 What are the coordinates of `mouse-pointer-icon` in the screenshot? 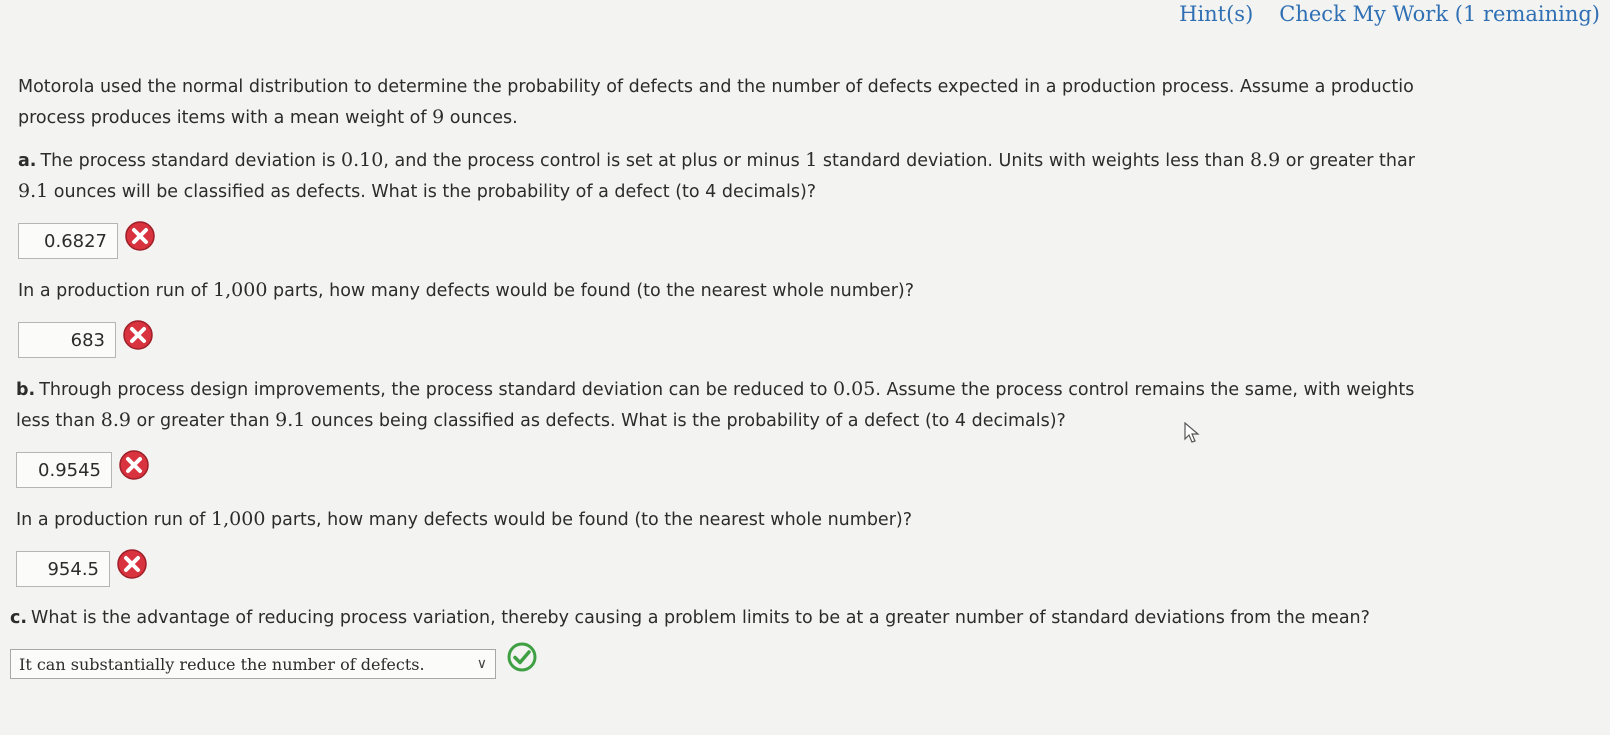 It's located at (1192, 432).